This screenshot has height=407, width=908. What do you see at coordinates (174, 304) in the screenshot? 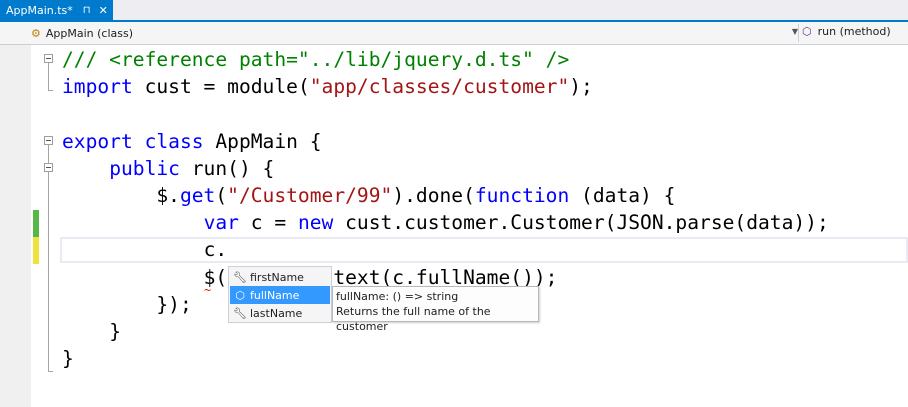
I see `code-line: });` at bounding box center [174, 304].